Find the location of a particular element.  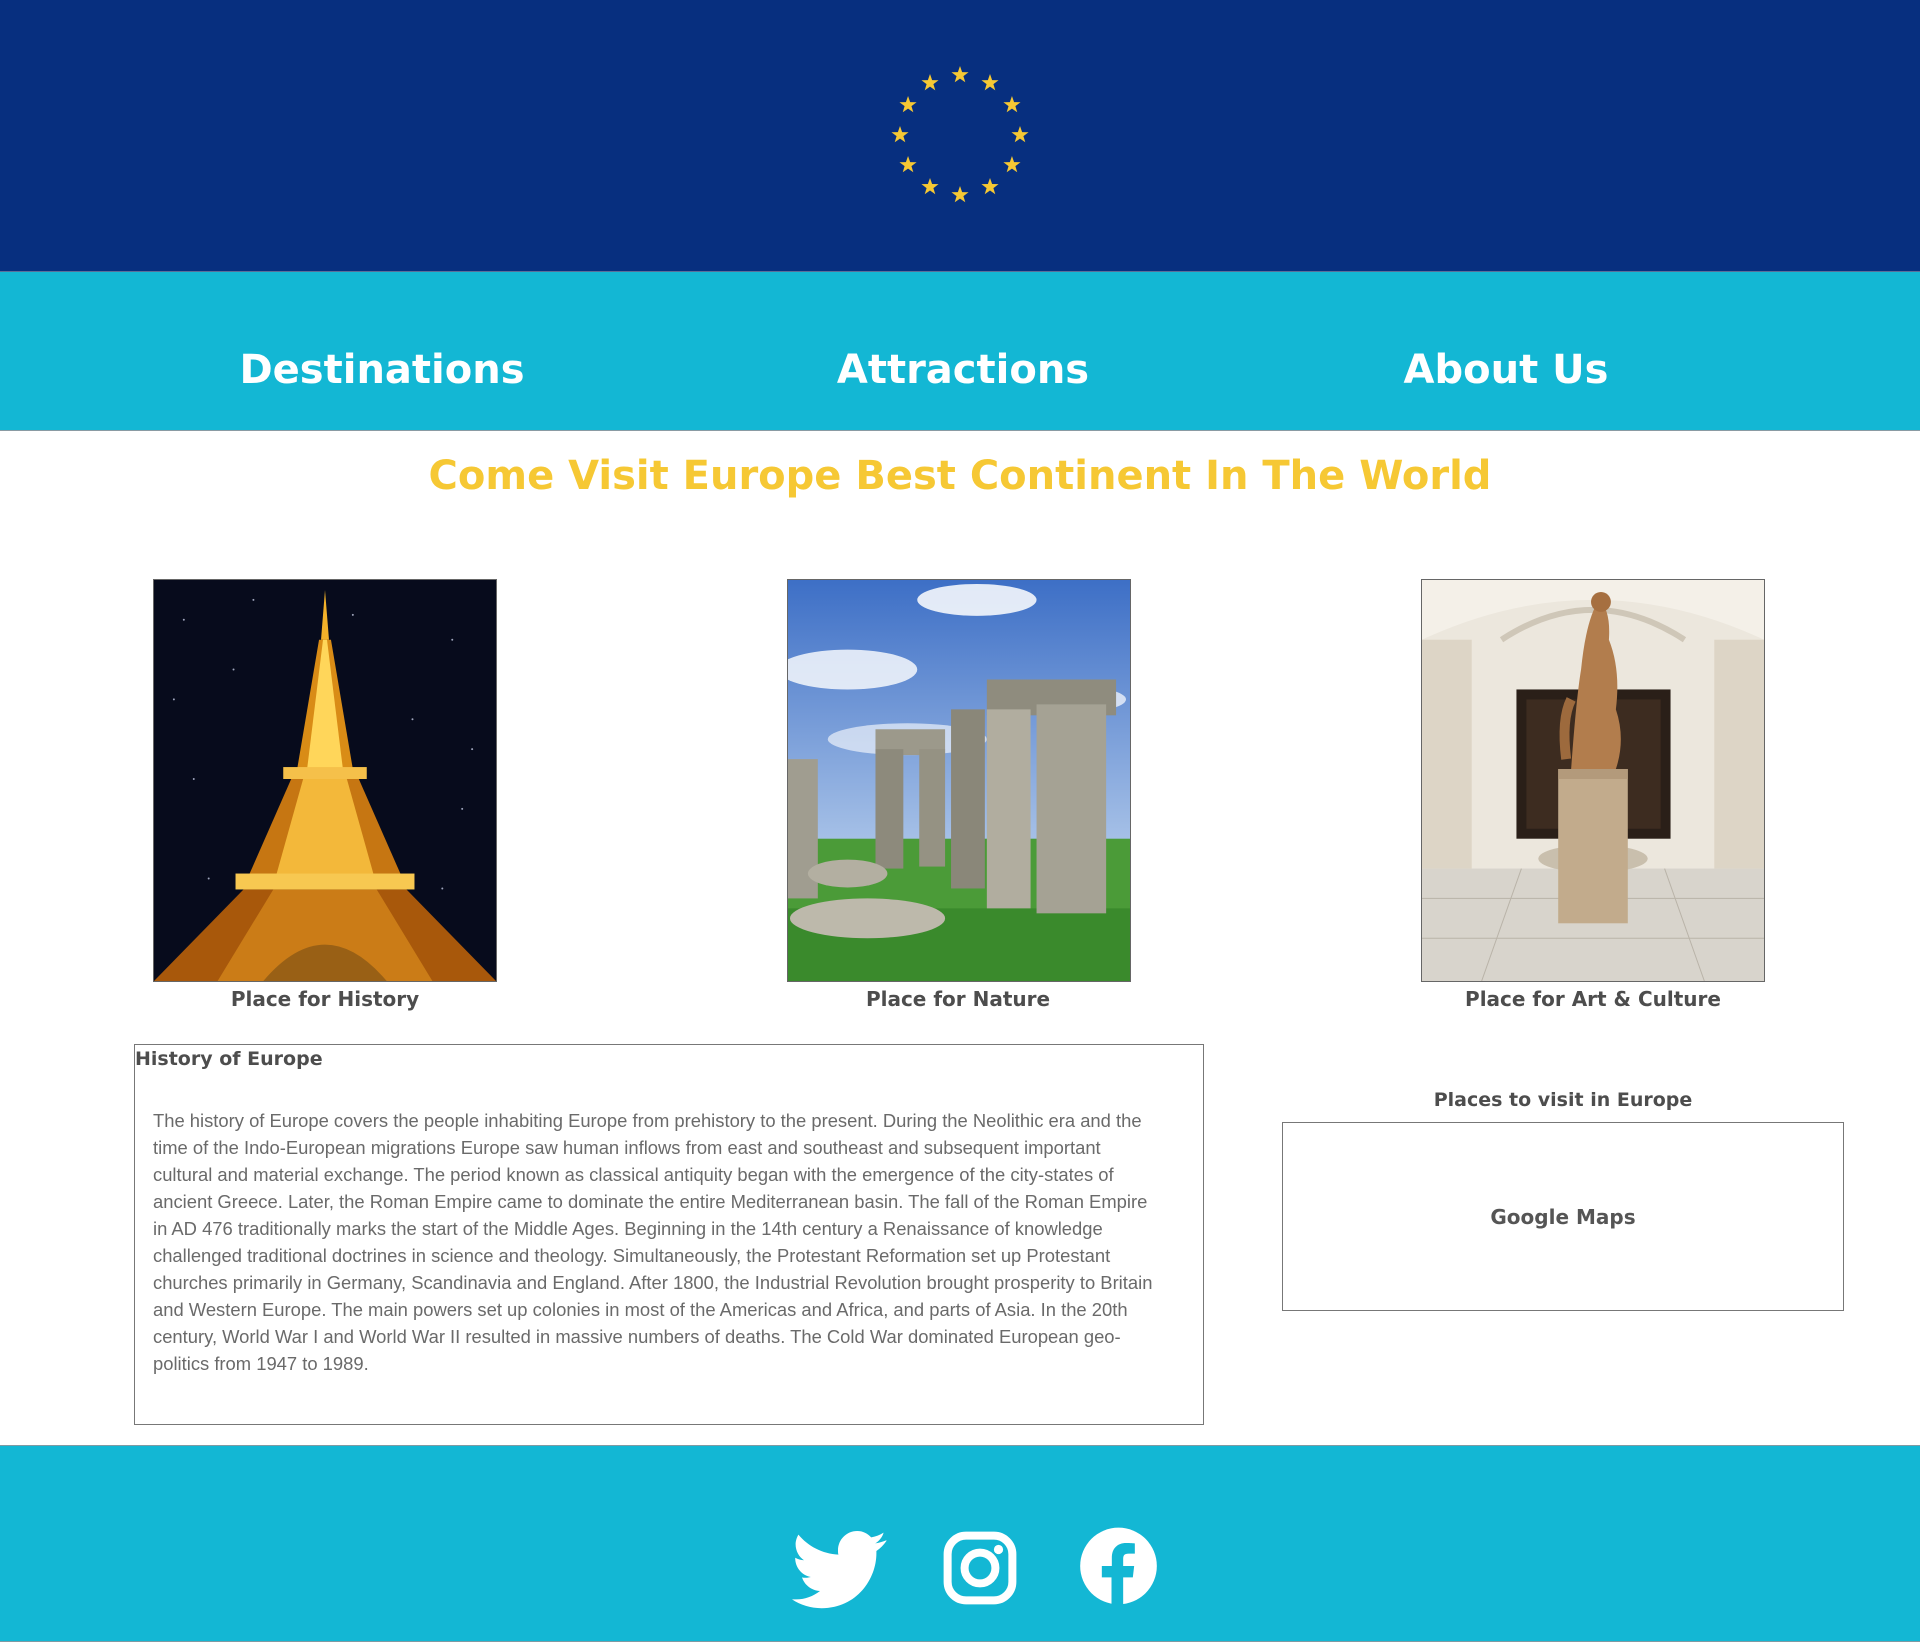

museum-sculpture-image is located at coordinates (1593, 780).